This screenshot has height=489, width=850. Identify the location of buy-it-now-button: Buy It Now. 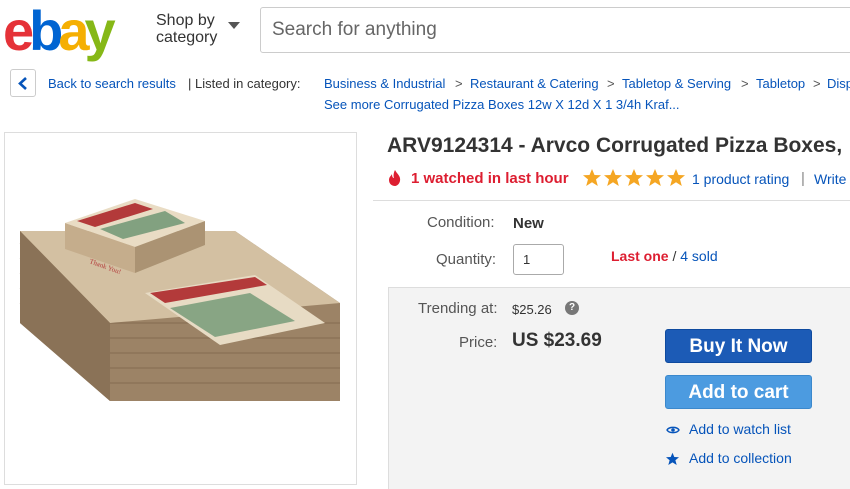
(738, 346).